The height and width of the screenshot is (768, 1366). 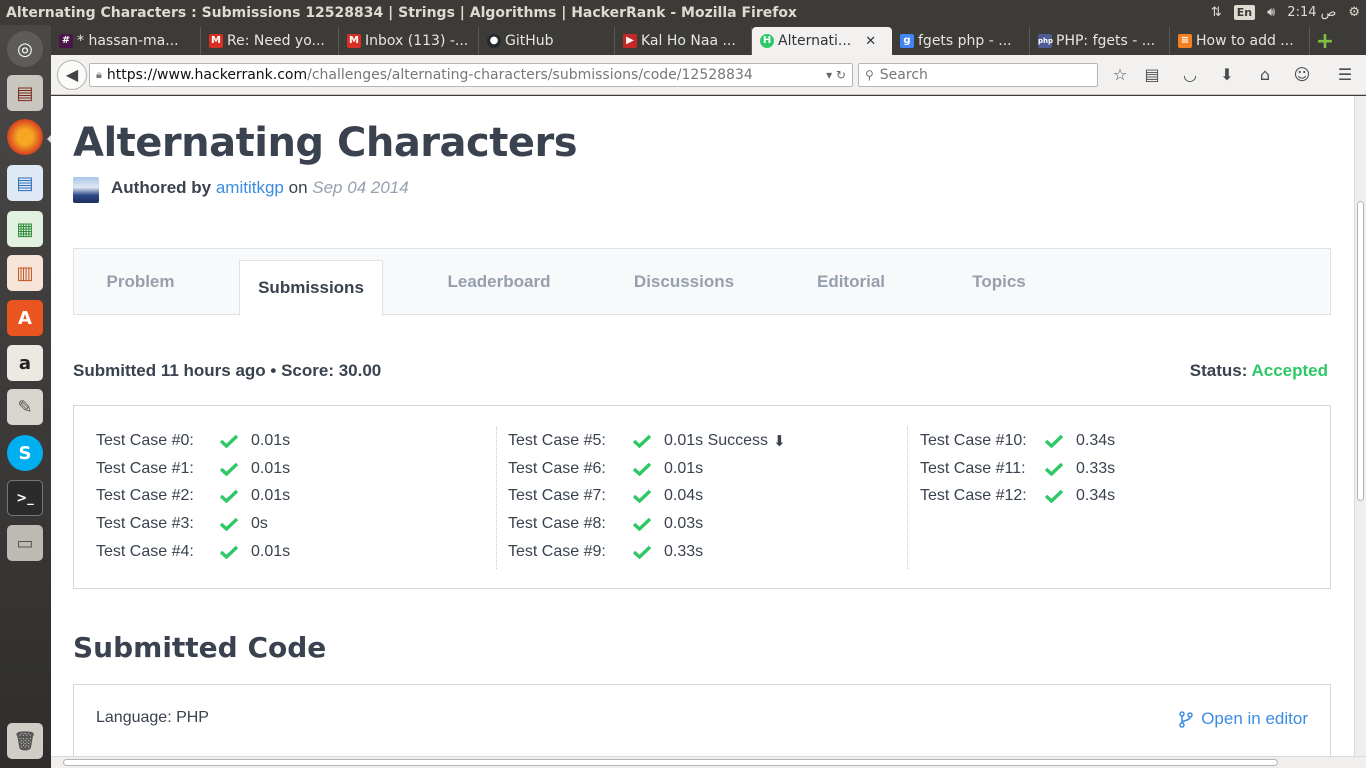 What do you see at coordinates (25, 318) in the screenshot?
I see `software-center-icon: A` at bounding box center [25, 318].